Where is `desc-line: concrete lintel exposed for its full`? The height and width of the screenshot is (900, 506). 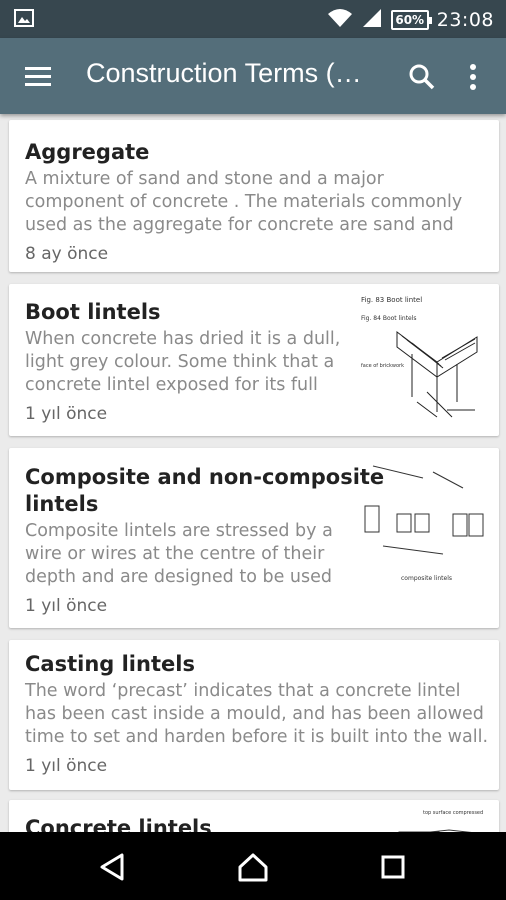
desc-line: concrete lintel exposed for its full is located at coordinates (171, 385).